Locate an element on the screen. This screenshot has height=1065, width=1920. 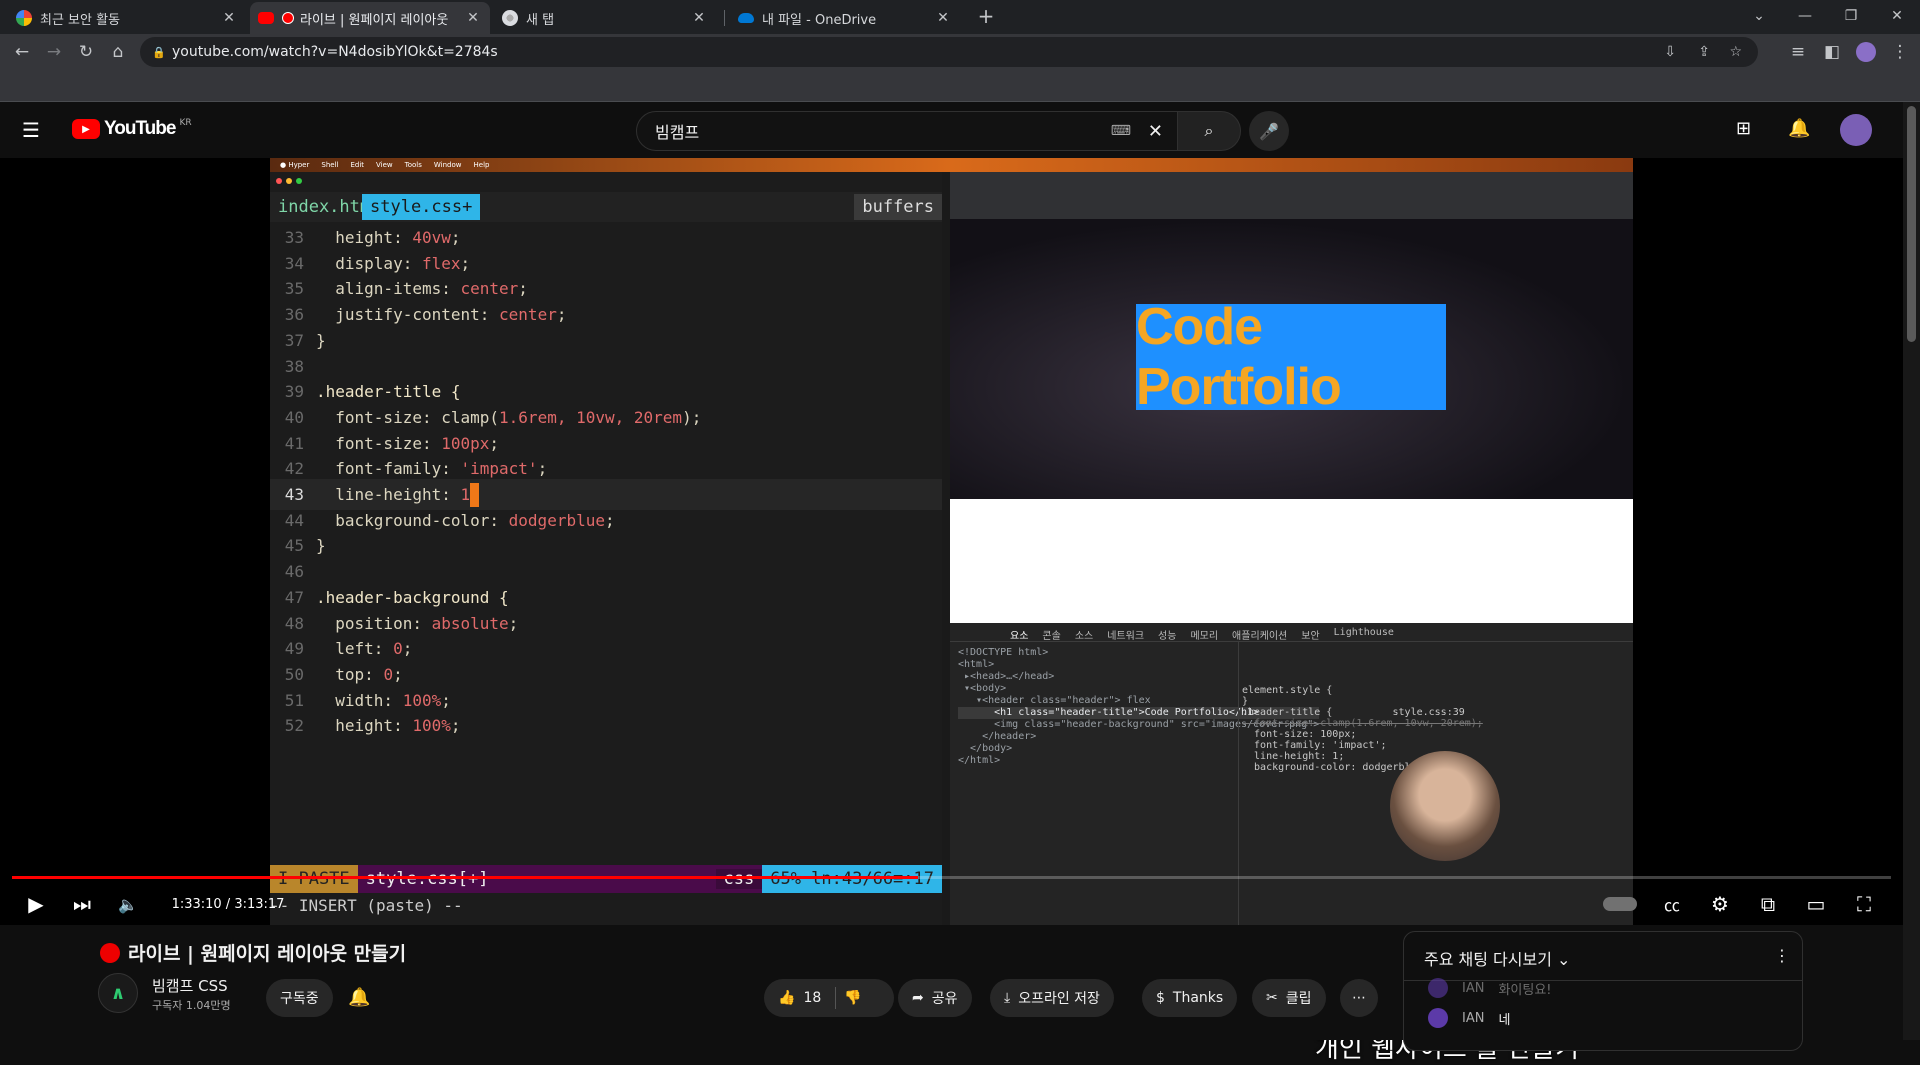
search-input: 빔캠프 ⌨ ✕ is located at coordinates (907, 131).